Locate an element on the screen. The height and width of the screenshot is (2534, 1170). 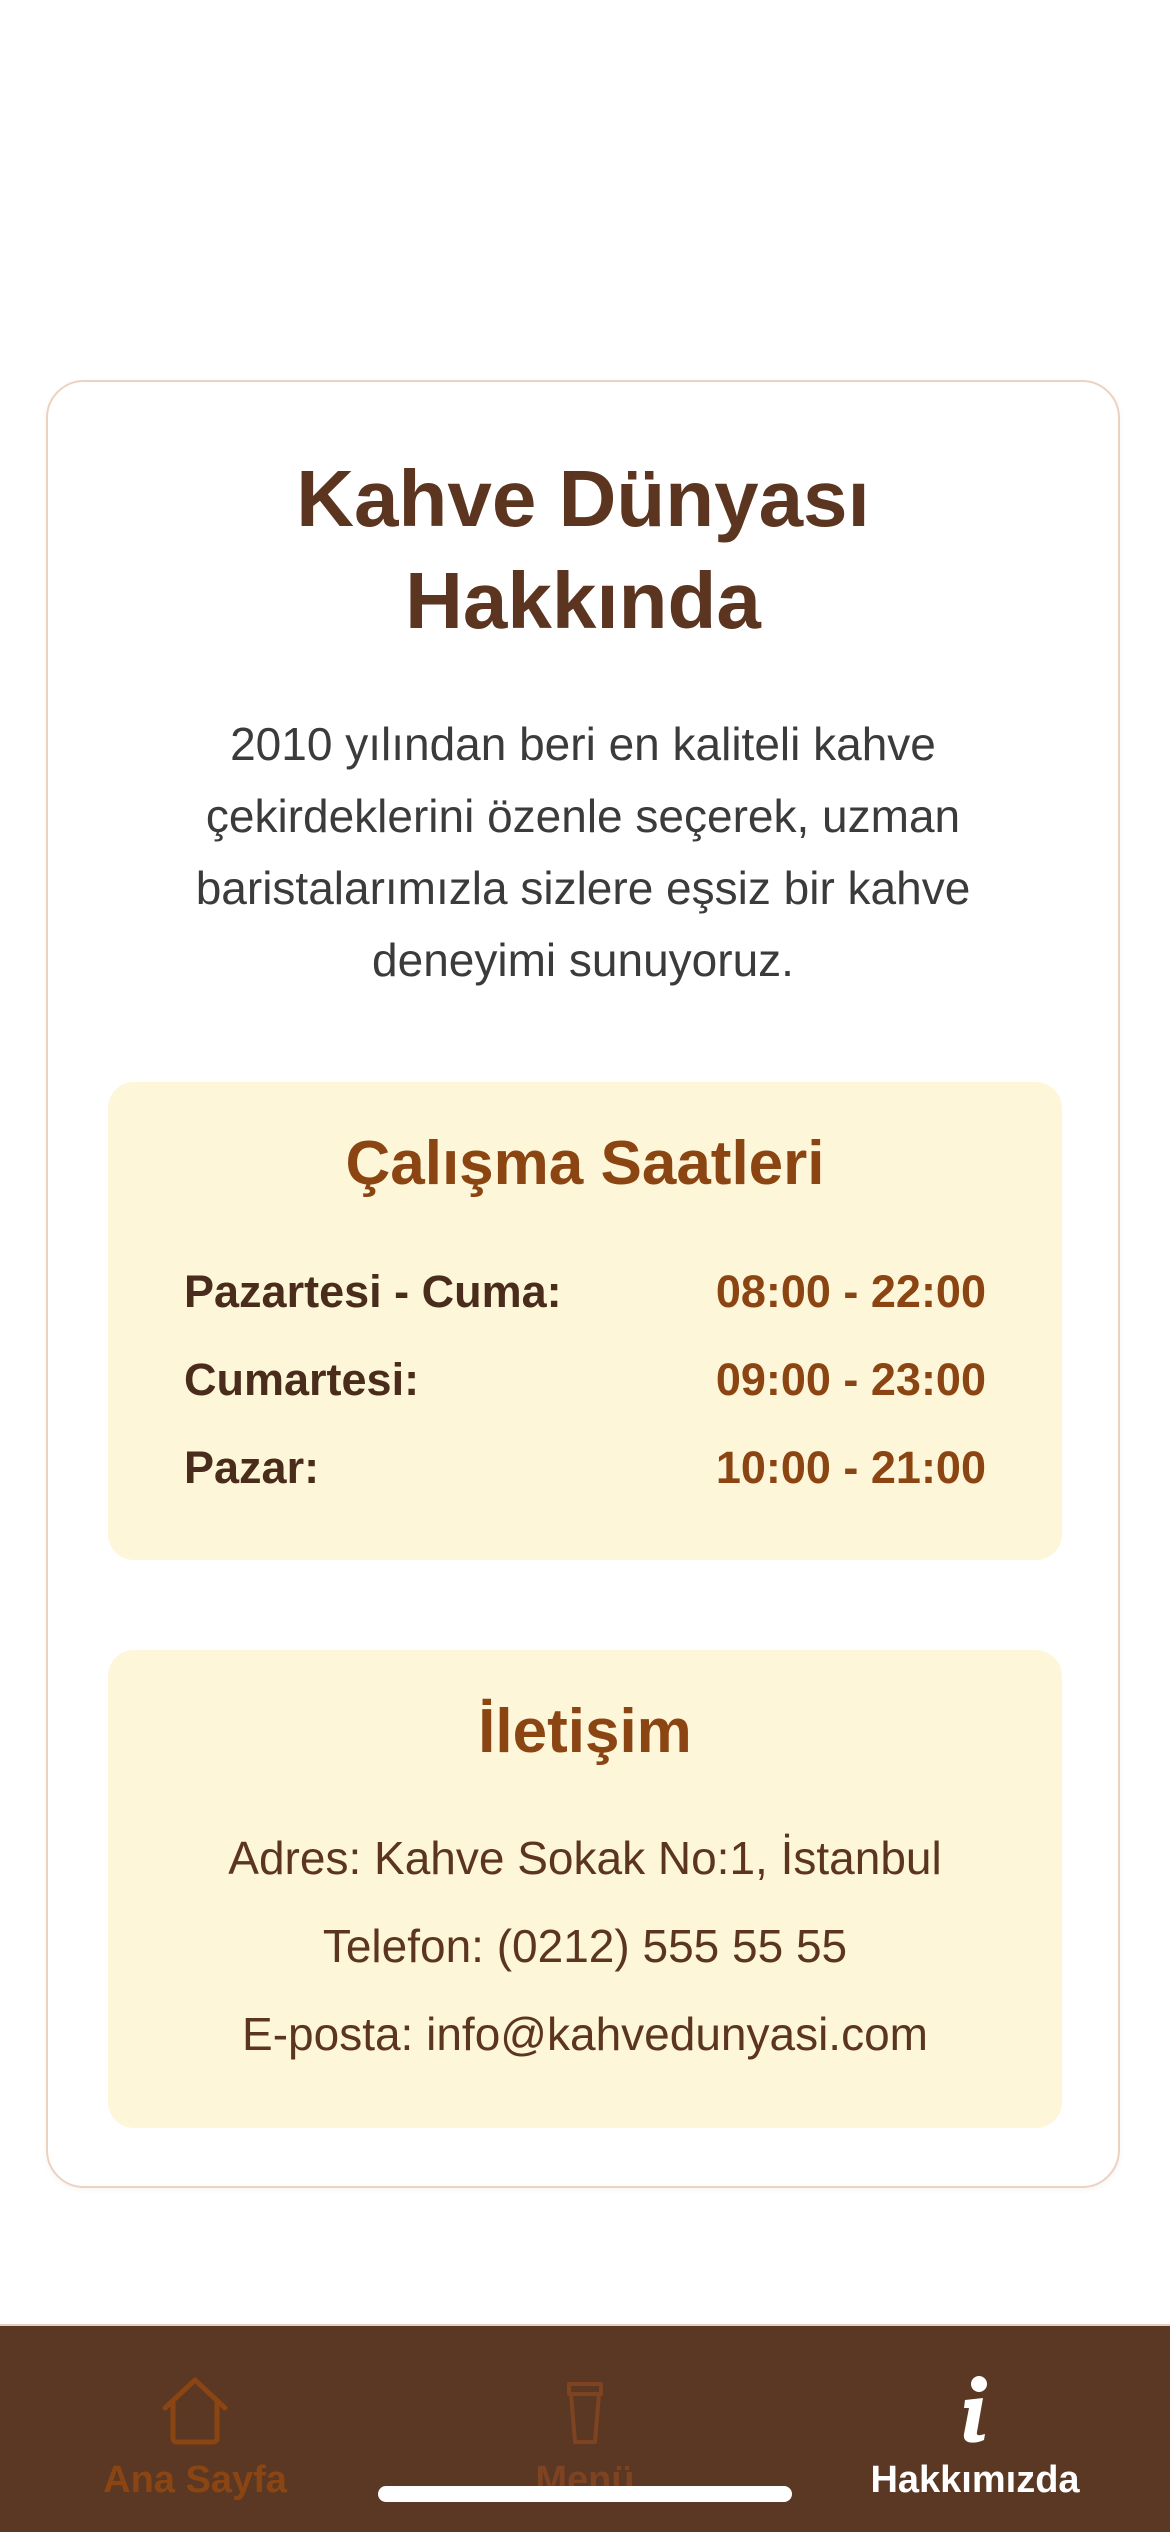
hours-day-label: Pazar: is located at coordinates (252, 1467).